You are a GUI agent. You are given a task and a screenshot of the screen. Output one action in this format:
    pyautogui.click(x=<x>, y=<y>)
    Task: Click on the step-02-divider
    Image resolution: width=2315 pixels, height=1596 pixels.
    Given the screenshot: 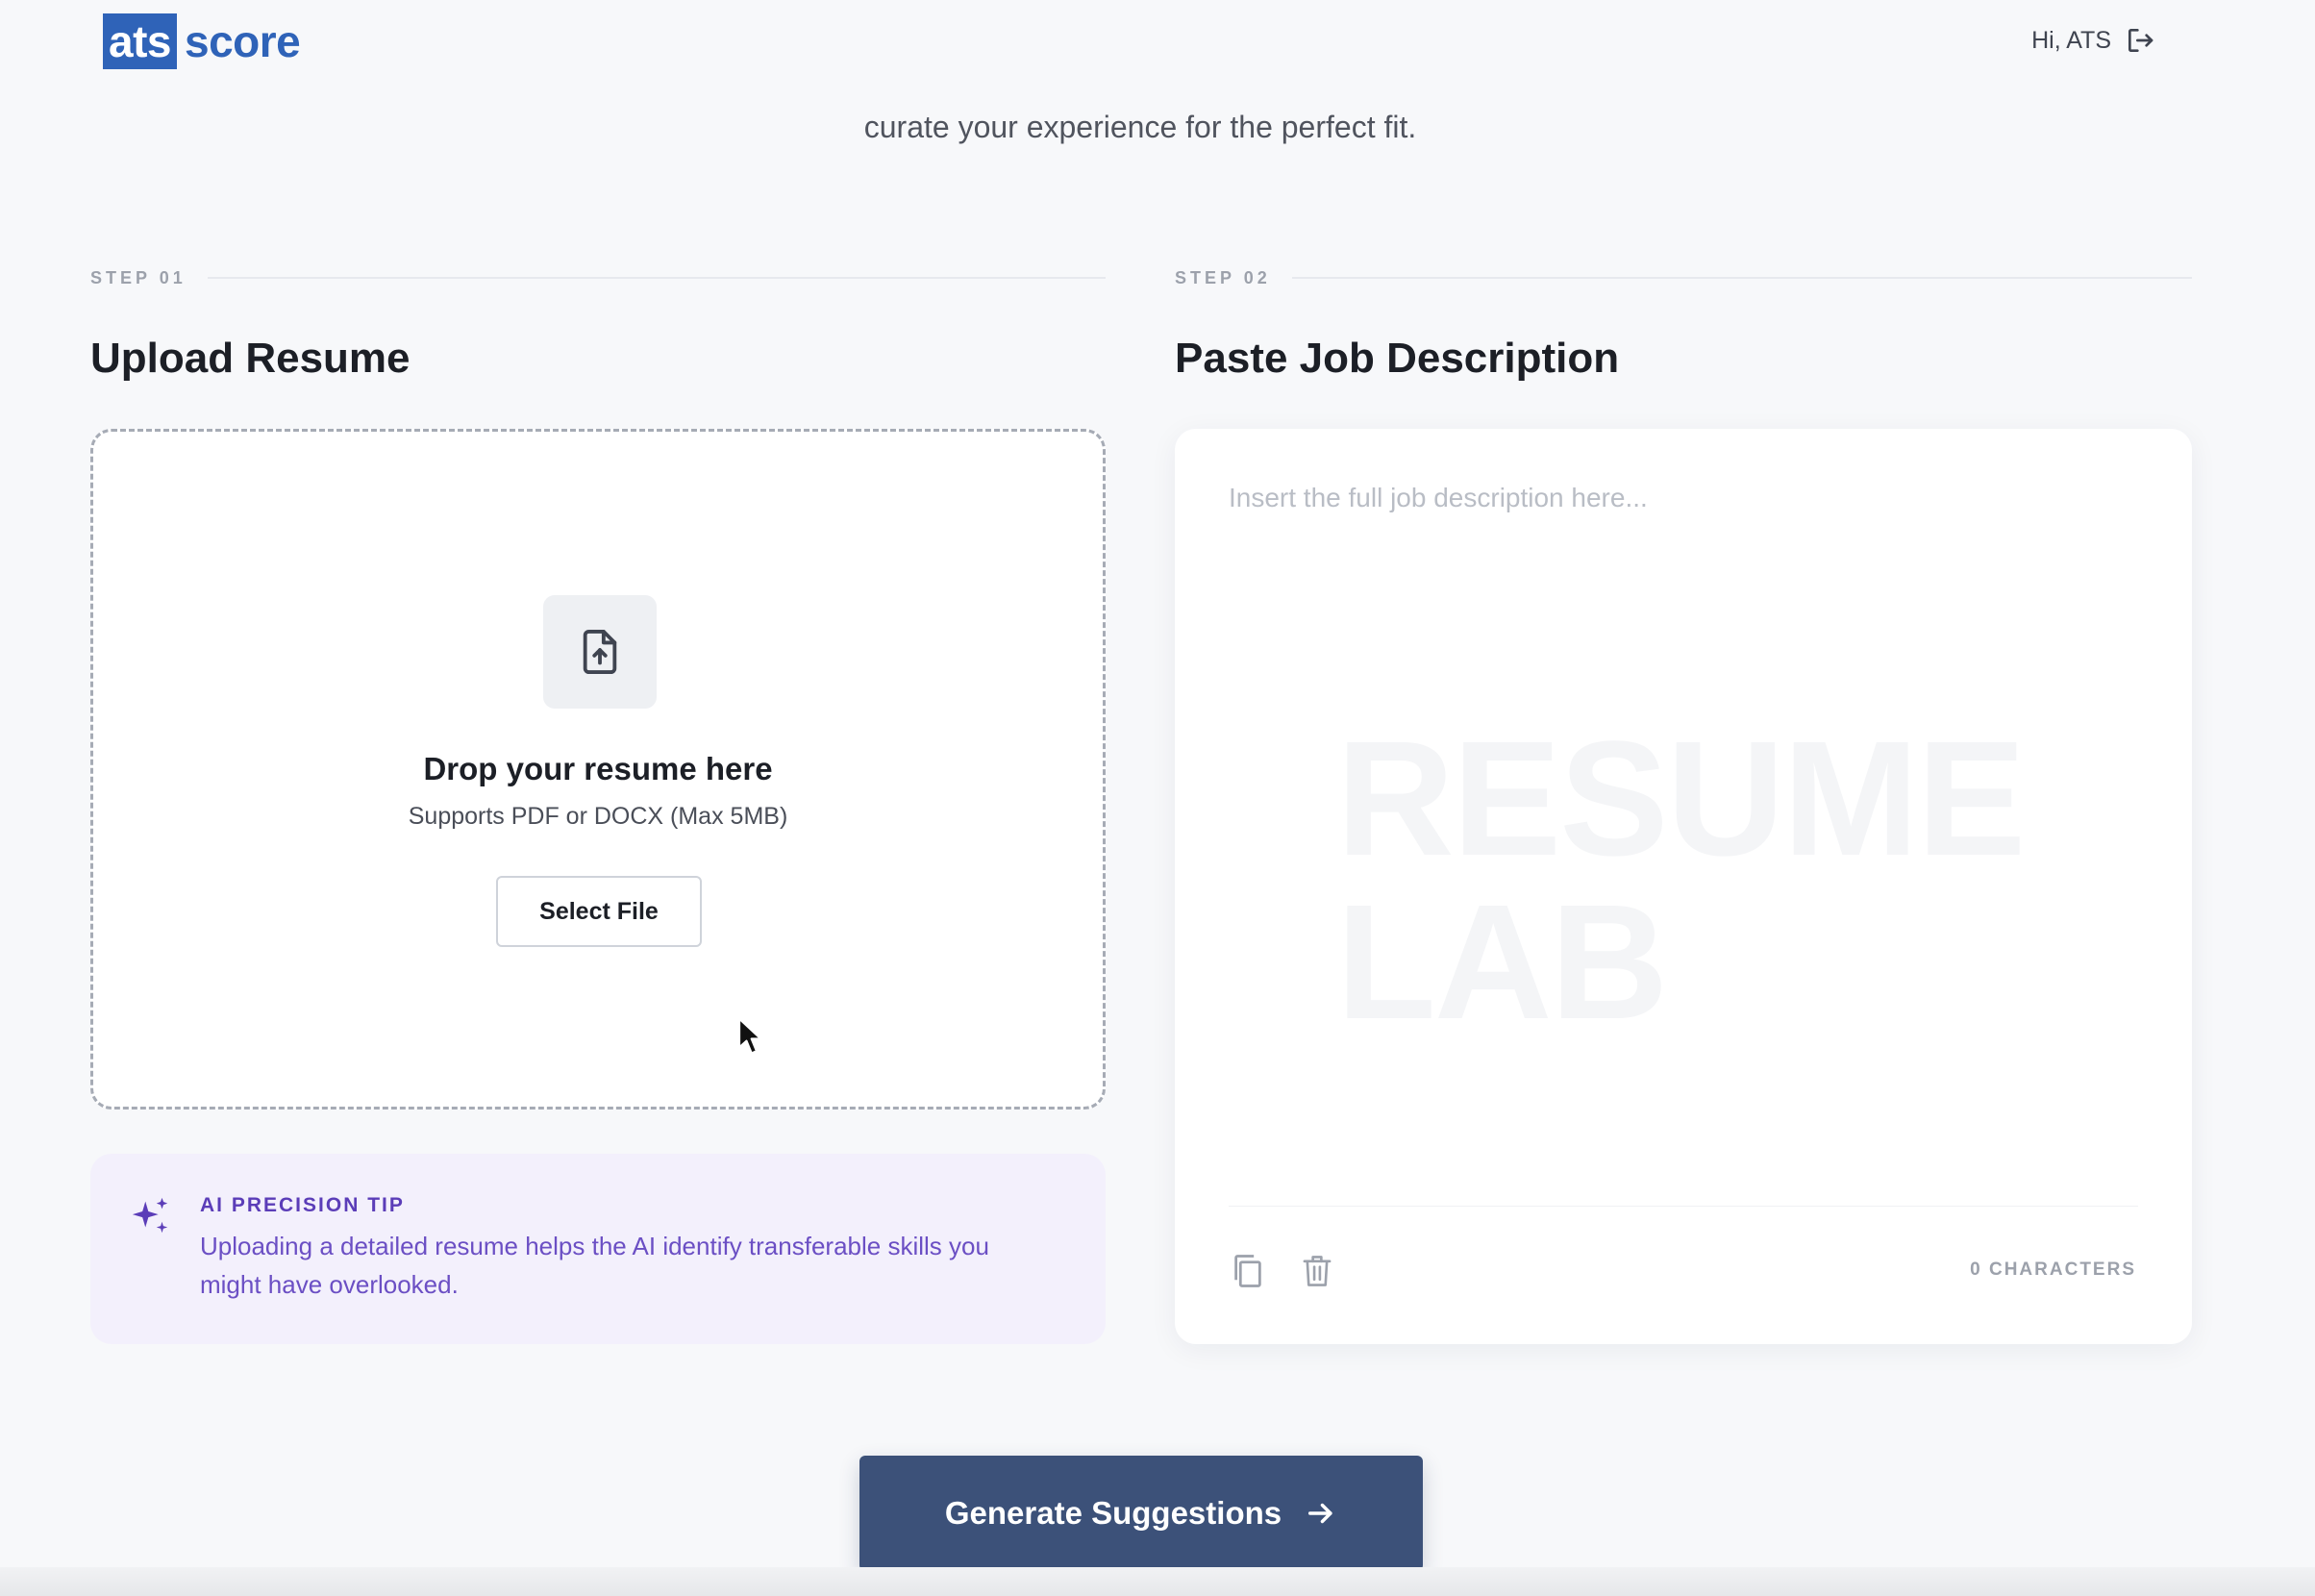 What is the action you would take?
    pyautogui.click(x=1741, y=278)
    